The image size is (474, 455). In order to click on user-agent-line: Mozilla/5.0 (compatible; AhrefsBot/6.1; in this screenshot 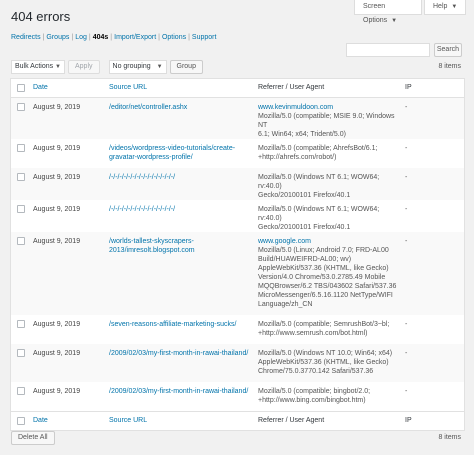, I will do `click(318, 148)`.